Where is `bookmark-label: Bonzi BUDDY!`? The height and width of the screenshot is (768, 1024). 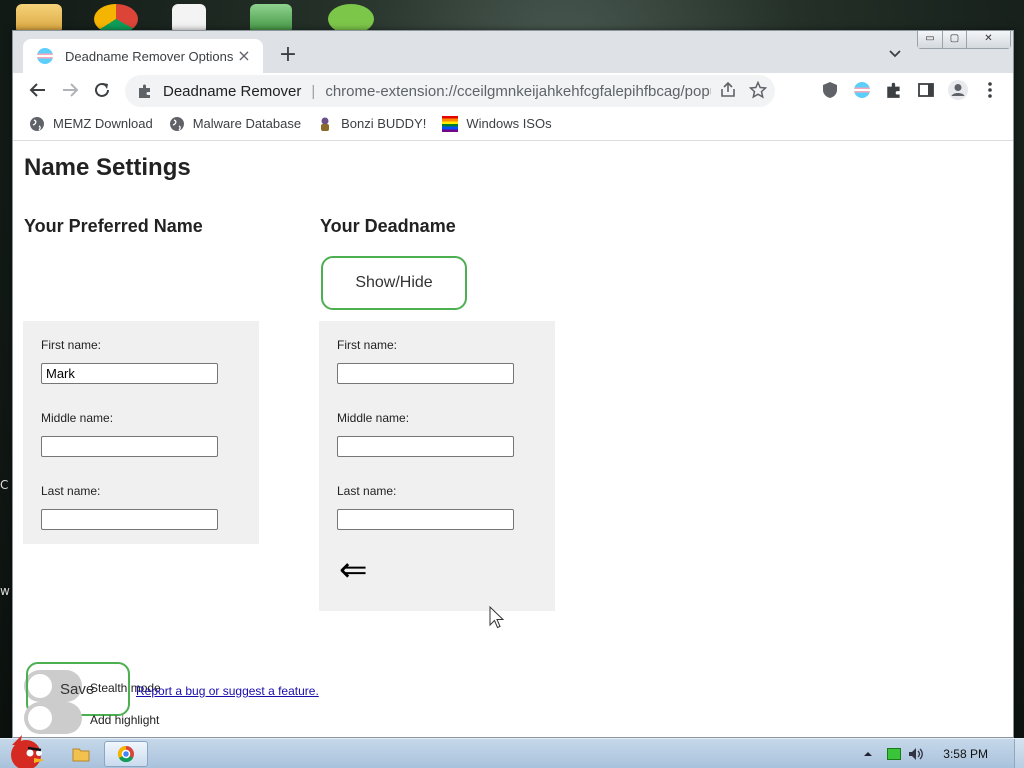 bookmark-label: Bonzi BUDDY! is located at coordinates (384, 123).